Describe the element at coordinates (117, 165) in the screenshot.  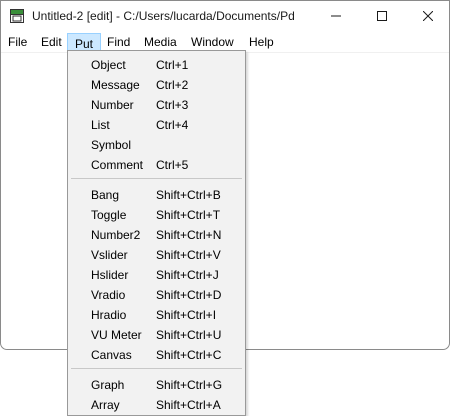
I see `menu-item-label: Comment` at that location.